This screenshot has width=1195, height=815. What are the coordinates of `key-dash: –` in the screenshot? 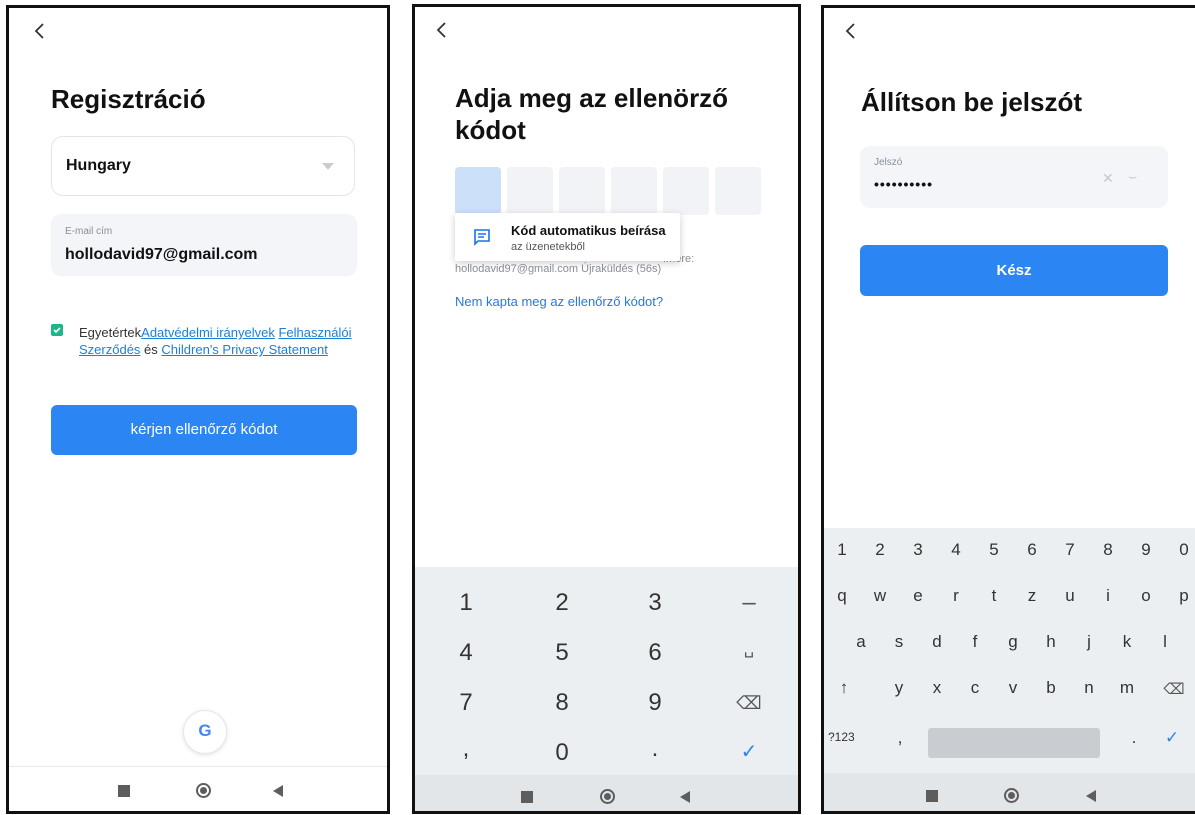 It's located at (749, 603).